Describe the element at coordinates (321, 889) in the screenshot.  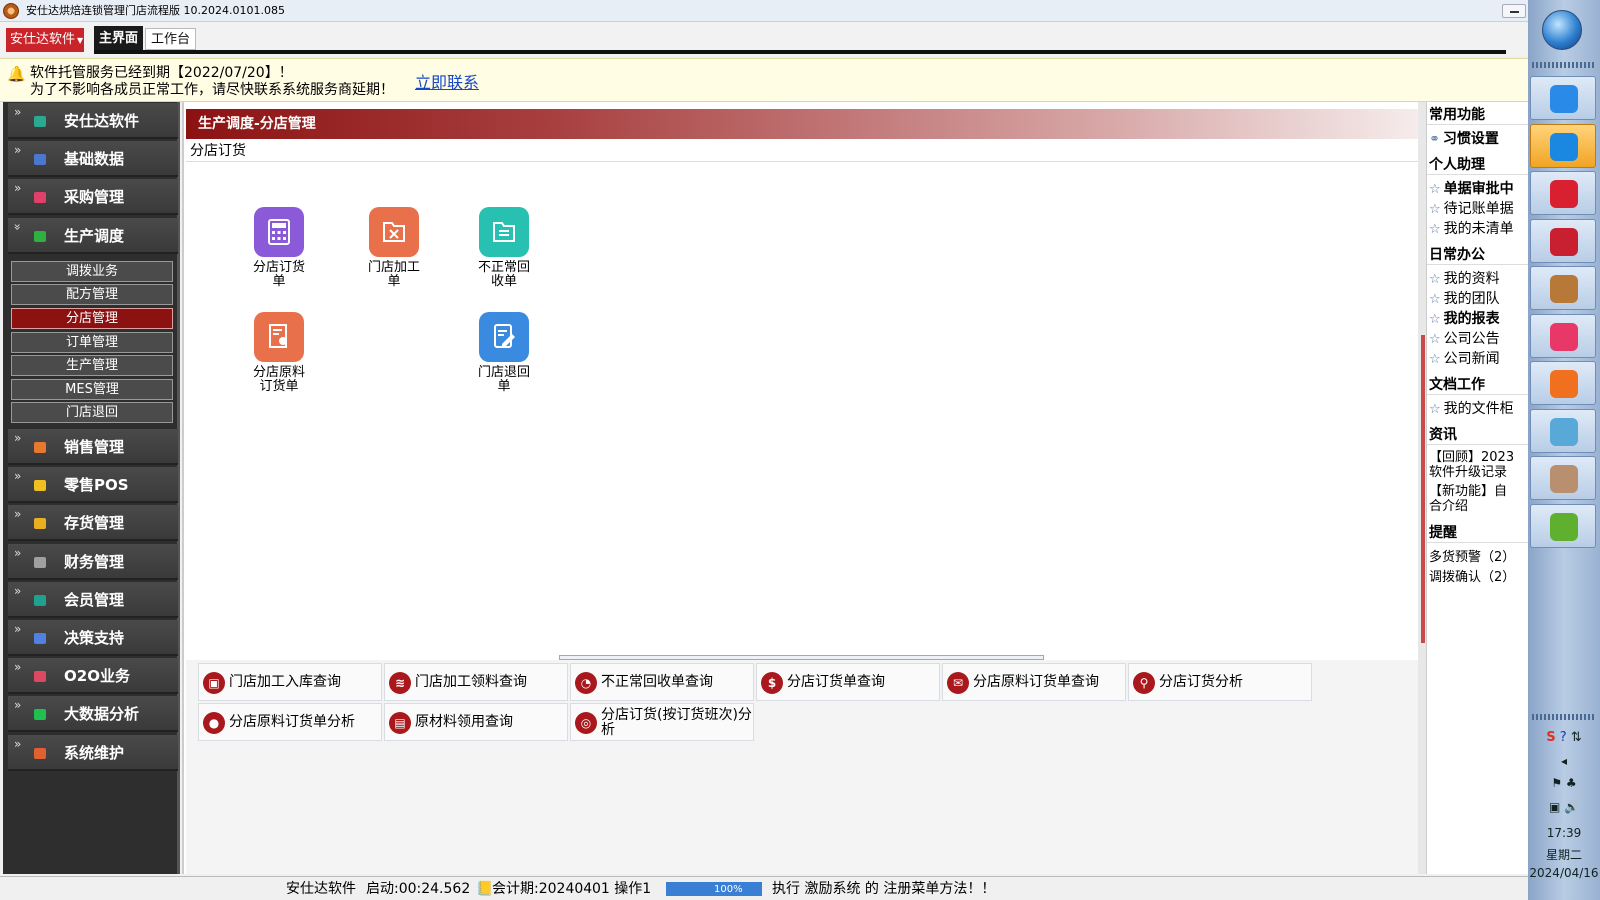
I see `status-company: 安仕达软件` at that location.